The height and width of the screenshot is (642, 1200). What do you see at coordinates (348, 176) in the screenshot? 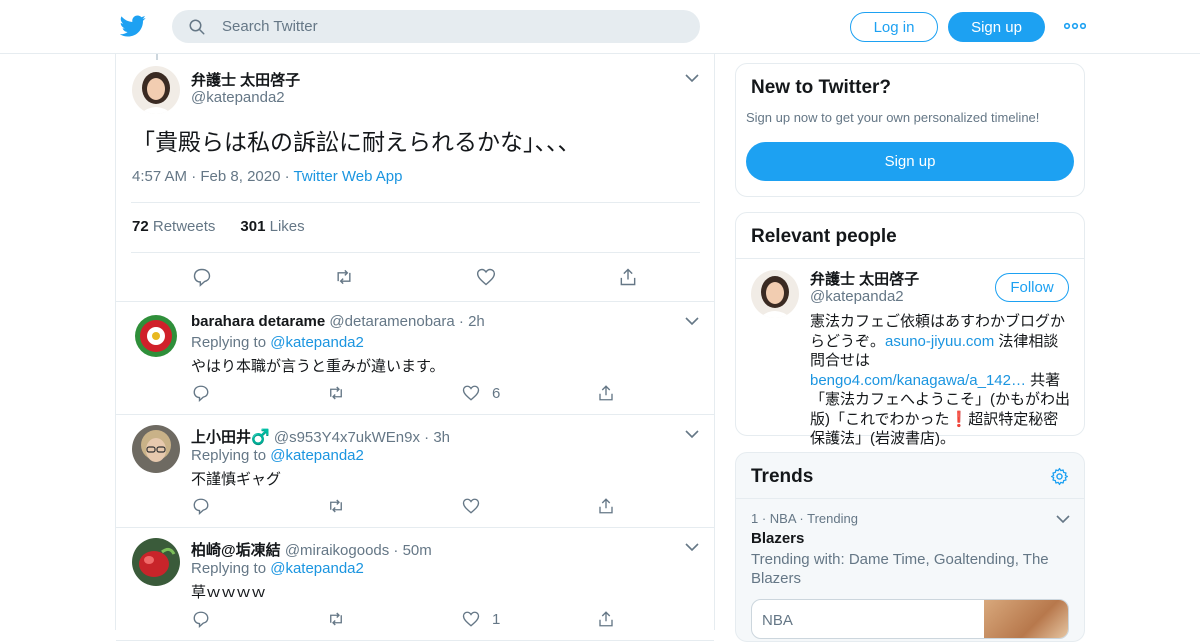
I see `tweet-source-link: Twitter Web App` at bounding box center [348, 176].